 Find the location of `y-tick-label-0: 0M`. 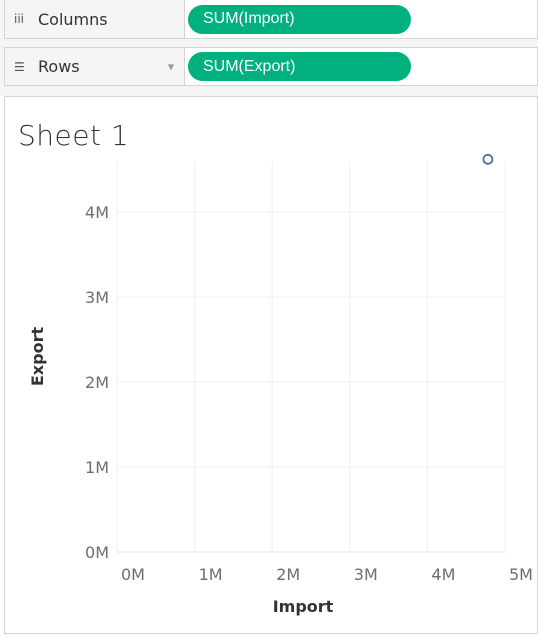

y-tick-label-0: 0M is located at coordinates (97, 552).